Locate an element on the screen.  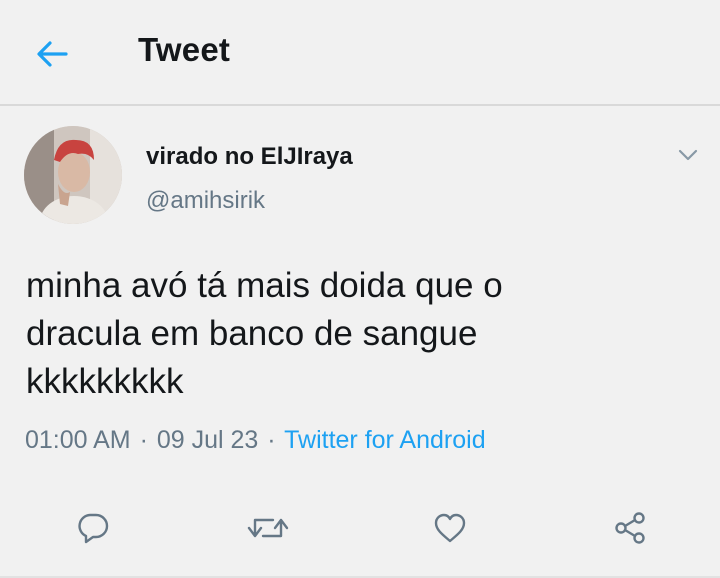
like-icon is located at coordinates (450, 528).